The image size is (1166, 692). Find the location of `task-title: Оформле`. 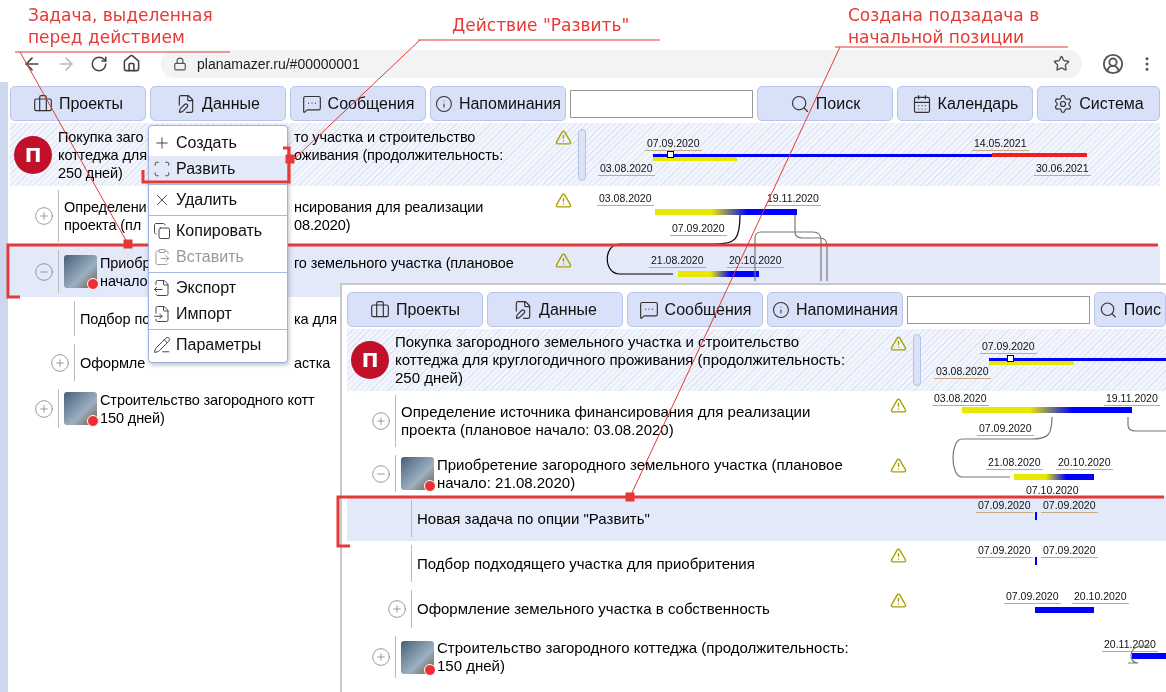

task-title: Оформле is located at coordinates (113, 362).